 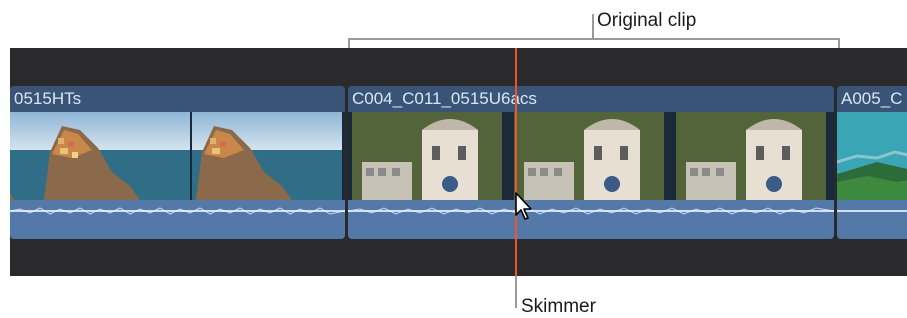 I want to click on timeline-clip-right: A005_C, so click(x=872, y=162).